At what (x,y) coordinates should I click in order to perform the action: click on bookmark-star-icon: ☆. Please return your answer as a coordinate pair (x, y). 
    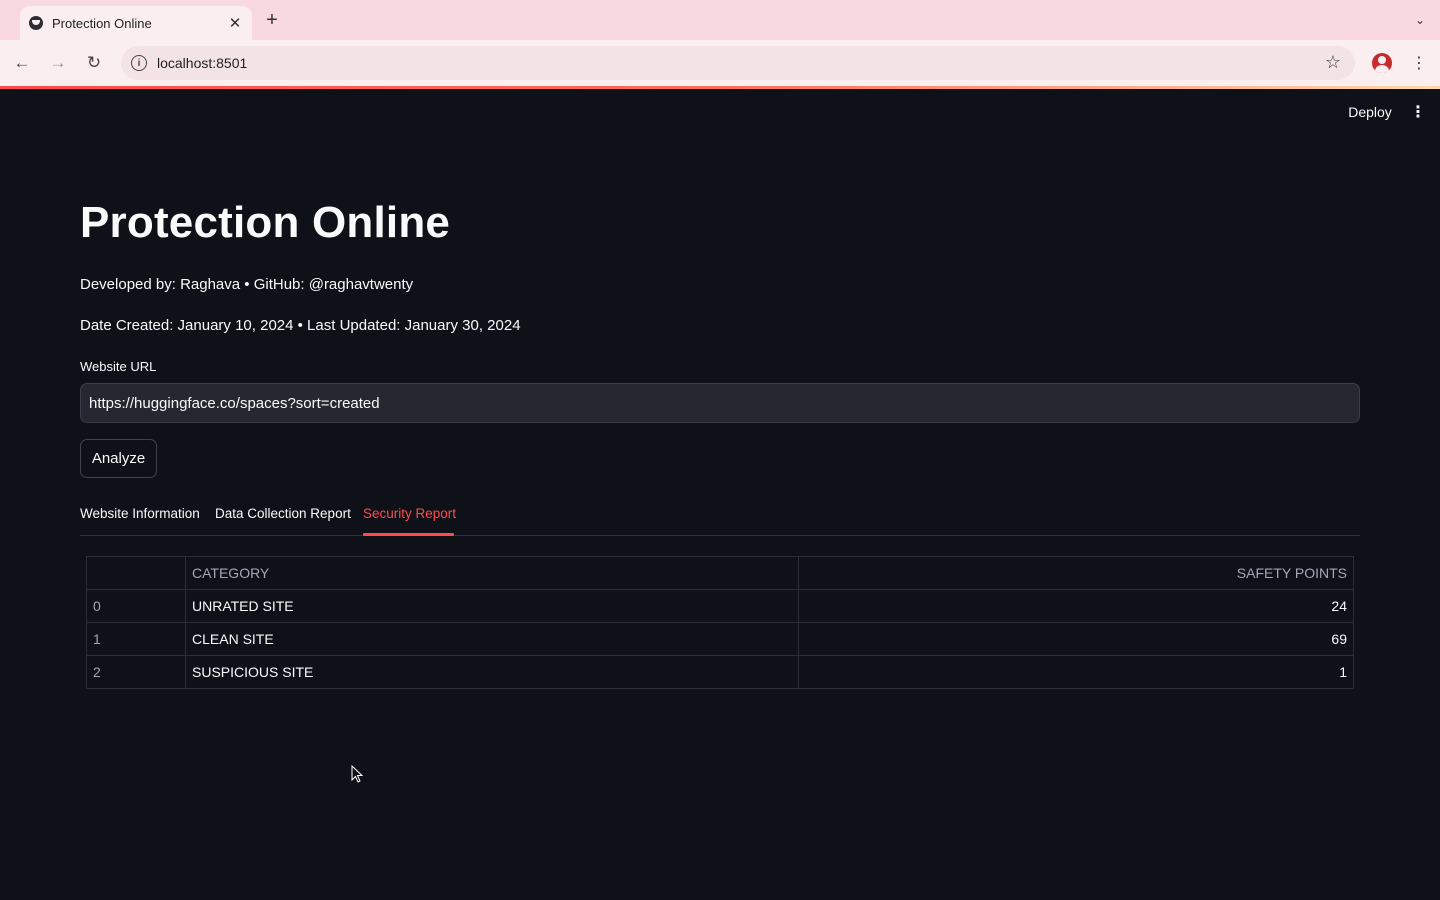
    Looking at the image, I should click on (1333, 62).